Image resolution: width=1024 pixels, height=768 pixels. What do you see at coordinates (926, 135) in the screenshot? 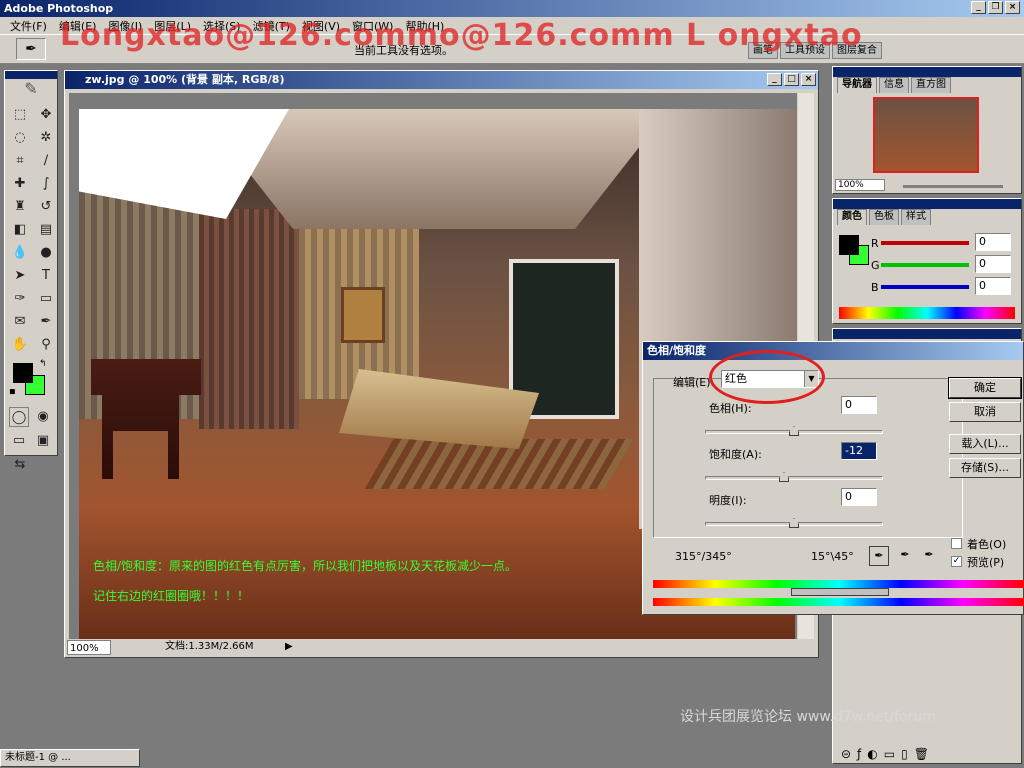
I see `navigator-thumbnail` at bounding box center [926, 135].